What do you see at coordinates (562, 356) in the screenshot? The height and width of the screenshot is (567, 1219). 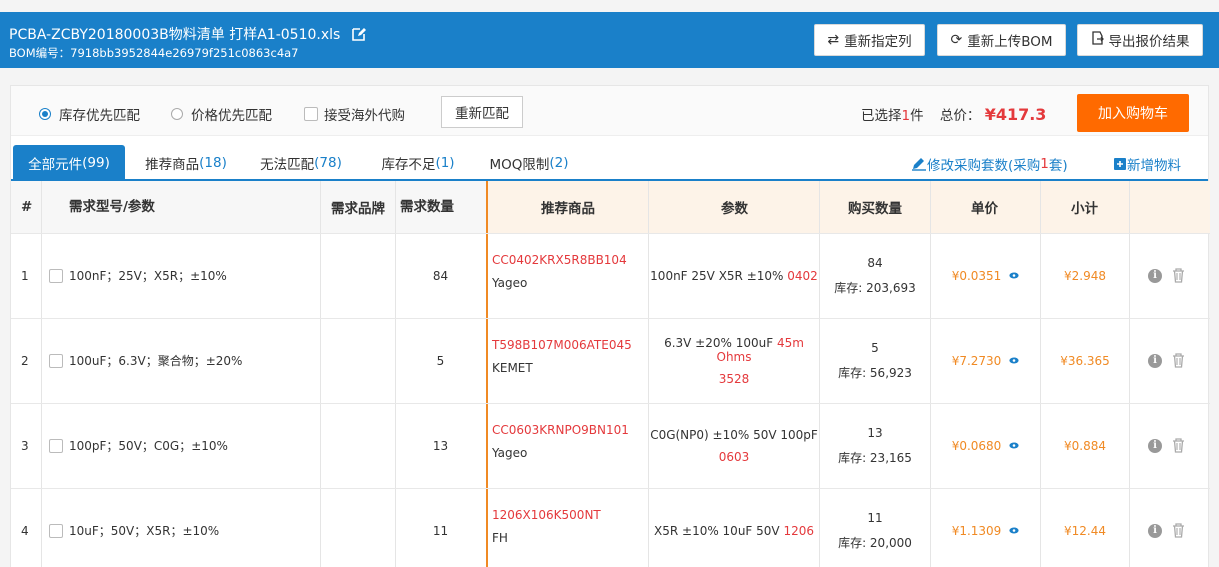 I see `row-recommend: T598B107M006ATE045 KEMET` at bounding box center [562, 356].